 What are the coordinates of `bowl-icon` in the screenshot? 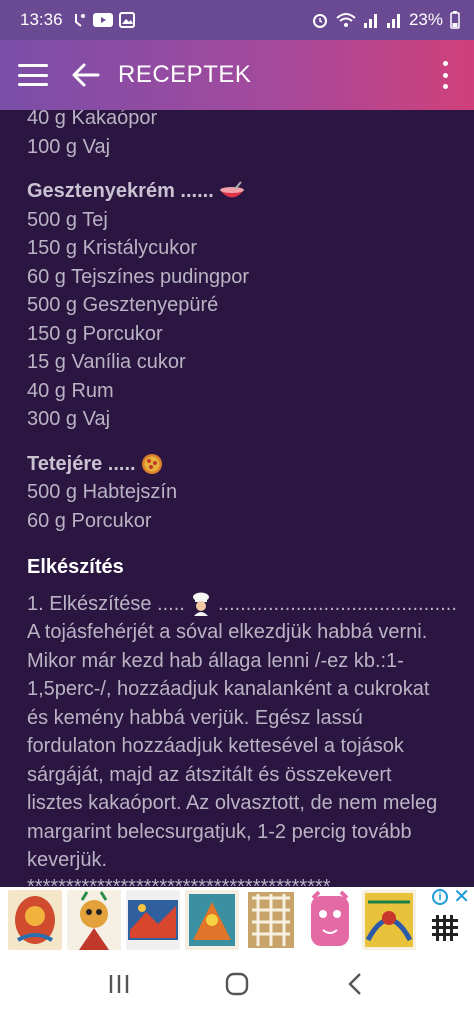 It's located at (232, 189).